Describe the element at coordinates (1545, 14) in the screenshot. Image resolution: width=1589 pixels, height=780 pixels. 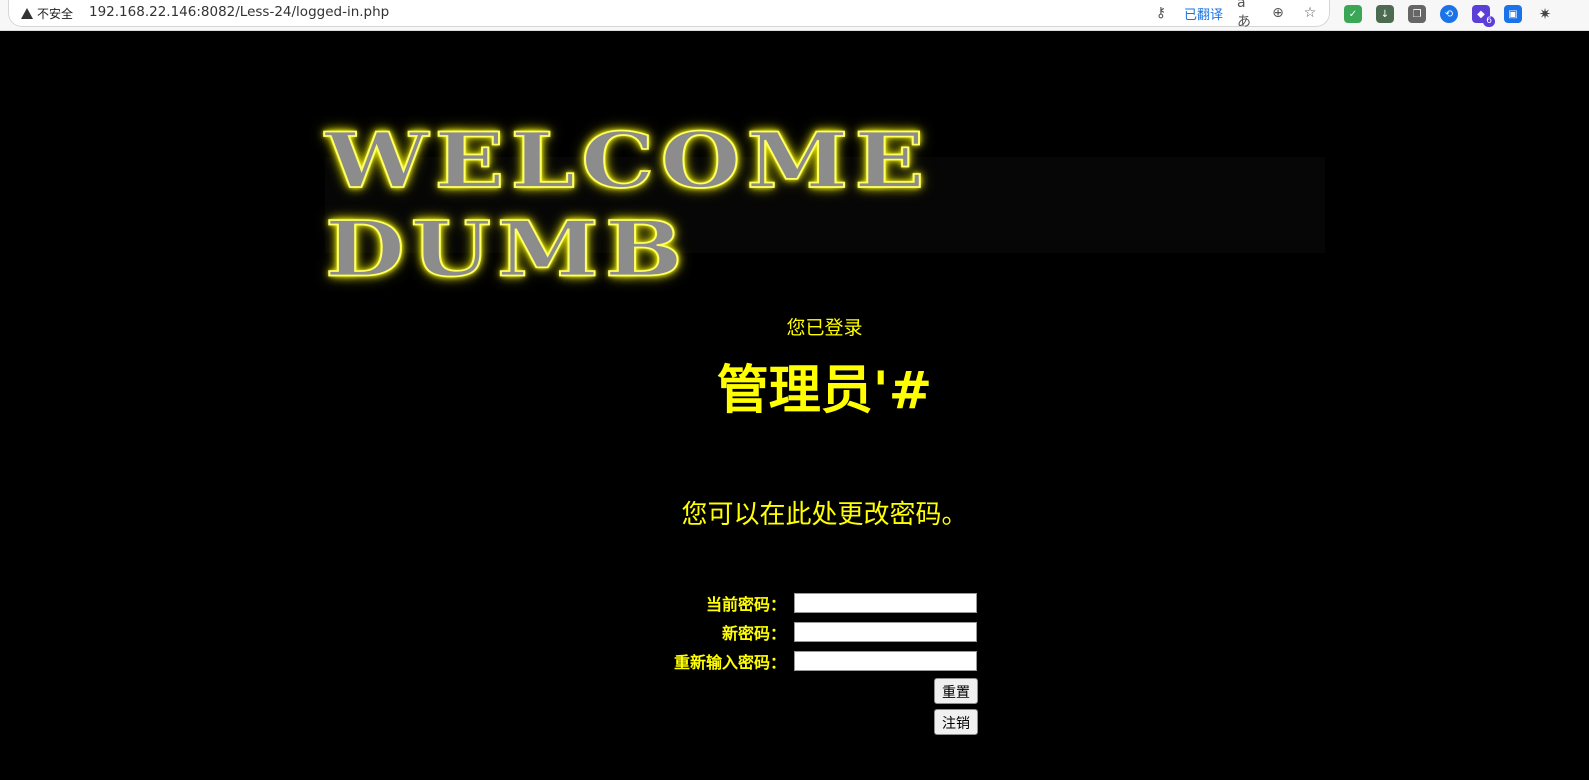
I see `extensions-puzzle-icon: ✷` at that location.